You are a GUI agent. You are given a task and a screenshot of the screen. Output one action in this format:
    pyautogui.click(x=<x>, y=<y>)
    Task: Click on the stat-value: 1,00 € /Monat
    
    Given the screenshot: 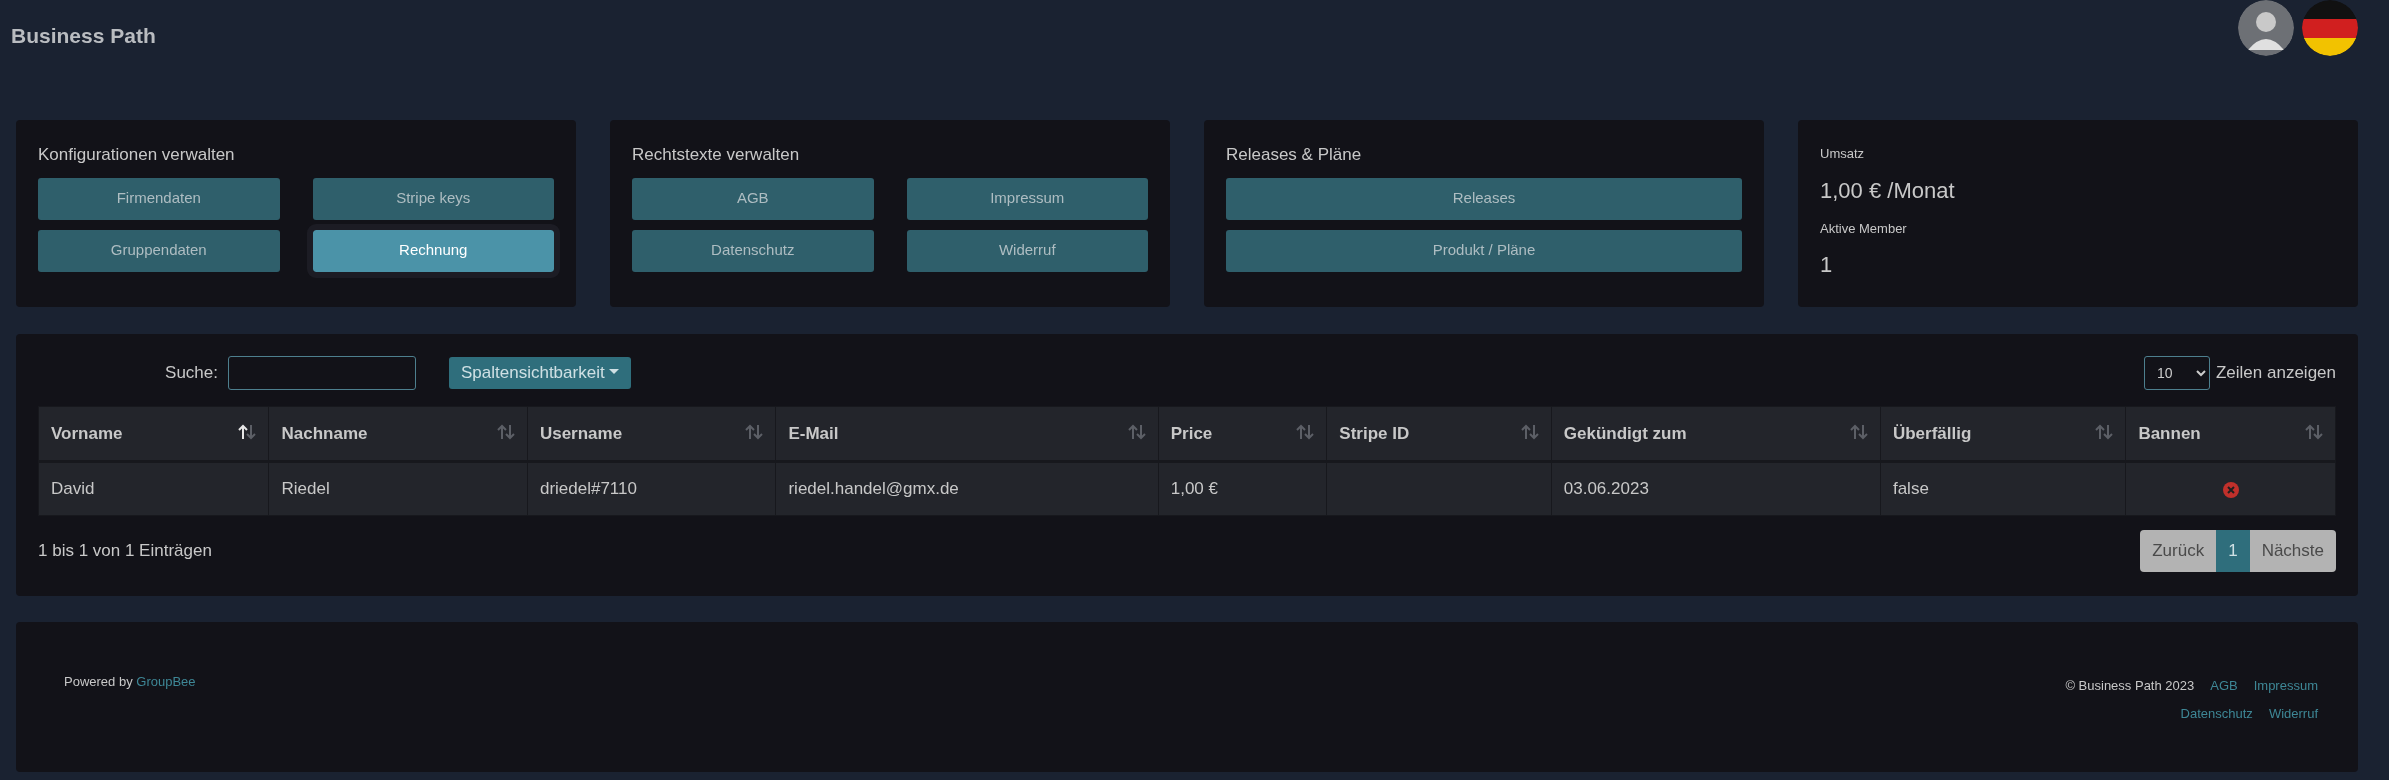 What is the action you would take?
    pyautogui.click(x=1888, y=190)
    